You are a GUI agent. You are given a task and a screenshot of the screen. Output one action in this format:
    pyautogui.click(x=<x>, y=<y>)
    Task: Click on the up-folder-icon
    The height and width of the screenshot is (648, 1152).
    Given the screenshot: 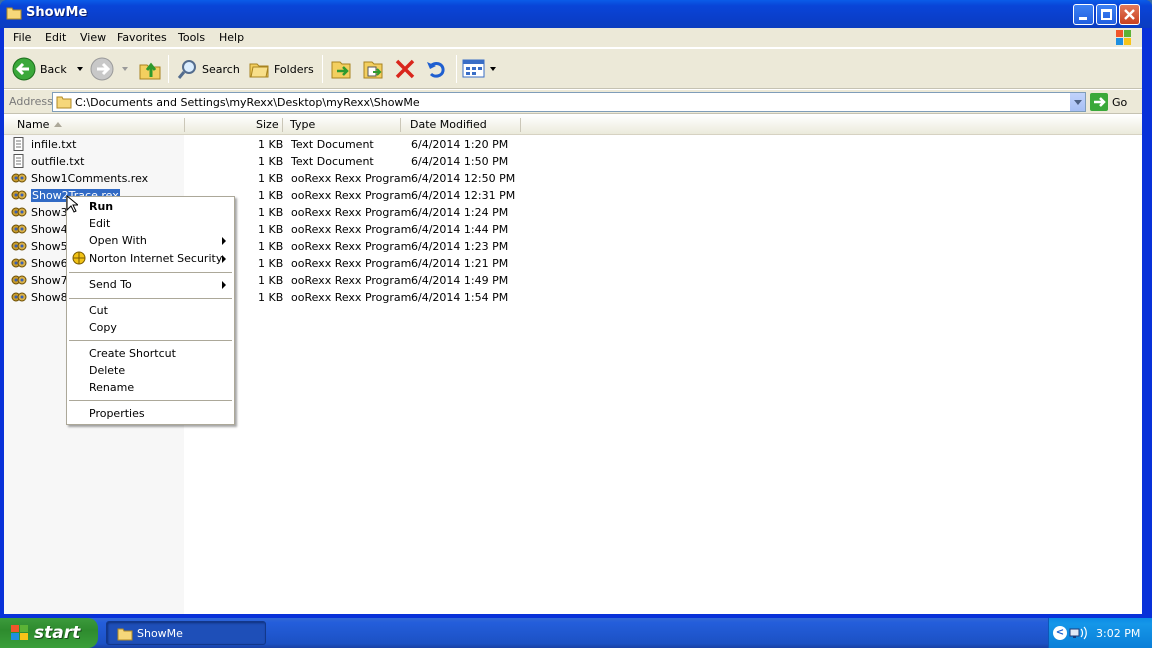 What is the action you would take?
    pyautogui.click(x=150, y=71)
    